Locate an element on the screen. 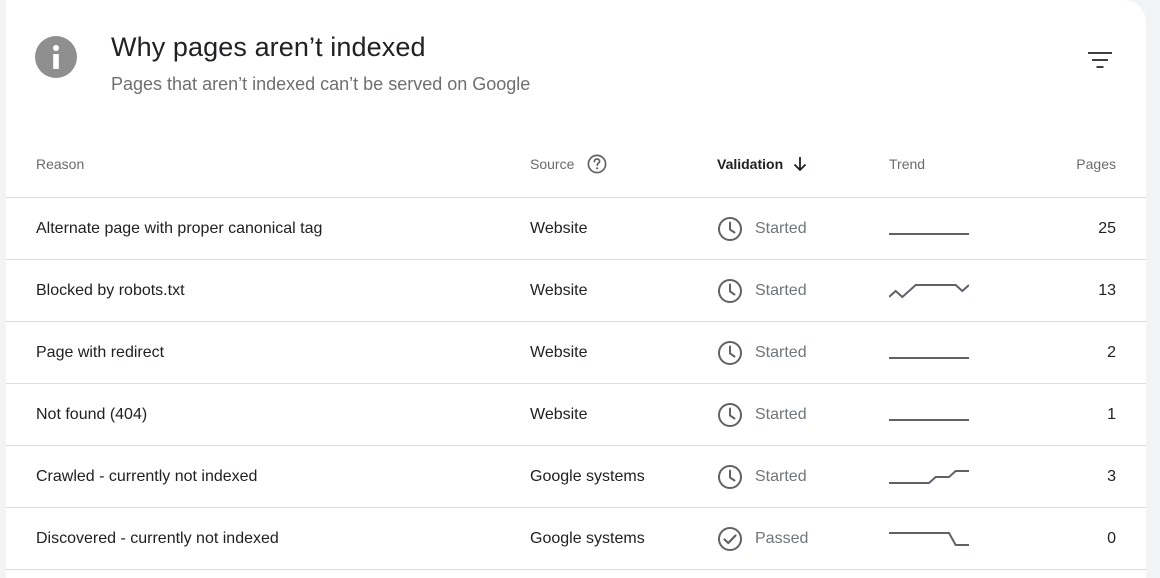  check-circle-icon is located at coordinates (730, 539).